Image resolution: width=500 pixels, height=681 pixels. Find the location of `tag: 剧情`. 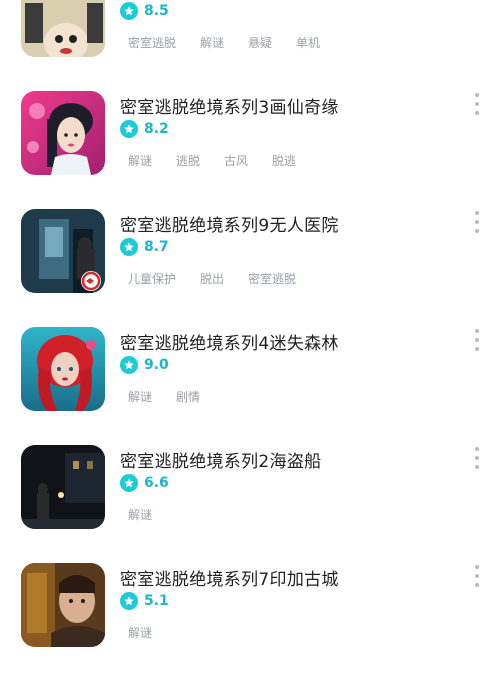

tag: 剧情 is located at coordinates (188, 396).